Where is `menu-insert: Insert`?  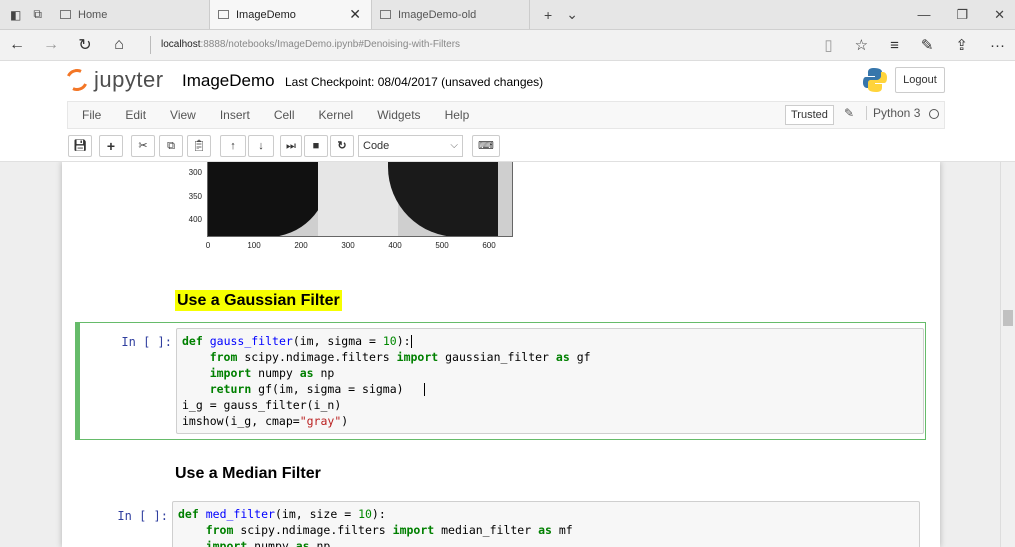 menu-insert: Insert is located at coordinates (235, 115).